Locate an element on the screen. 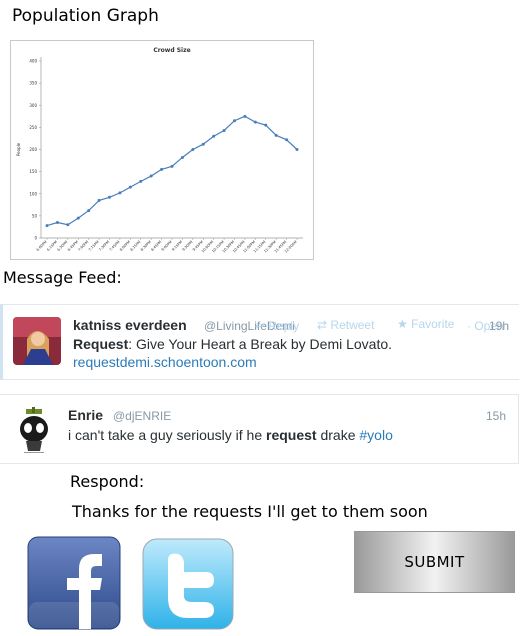  y-tick-label: 350 is located at coordinates (33, 83).